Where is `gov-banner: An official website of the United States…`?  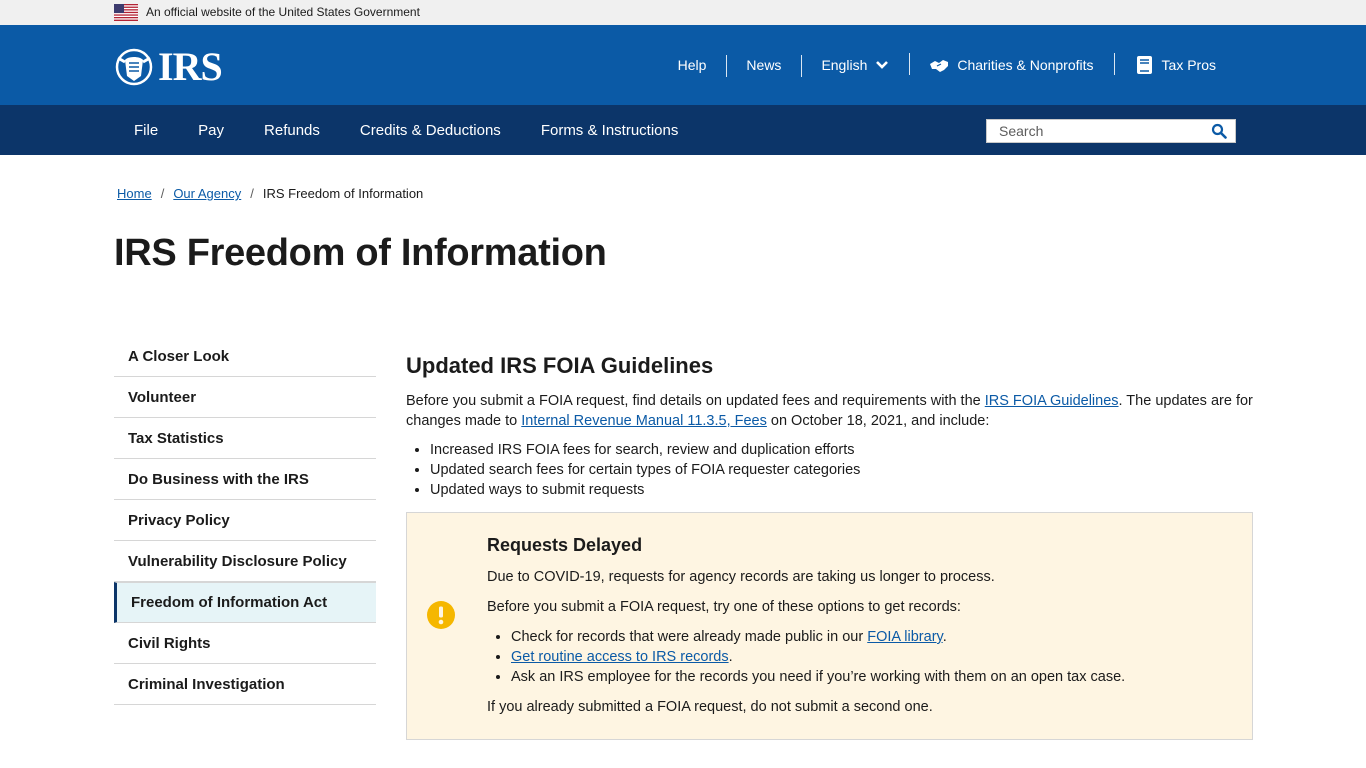 gov-banner: An official website of the United States… is located at coordinates (683, 12).